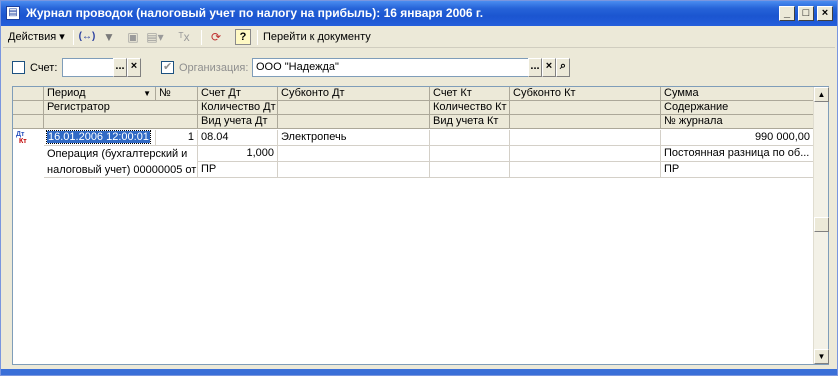 Image resolution: width=838 pixels, height=376 pixels. What do you see at coordinates (147, 93) in the screenshot?
I see `sort-down-icon: ▼` at bounding box center [147, 93].